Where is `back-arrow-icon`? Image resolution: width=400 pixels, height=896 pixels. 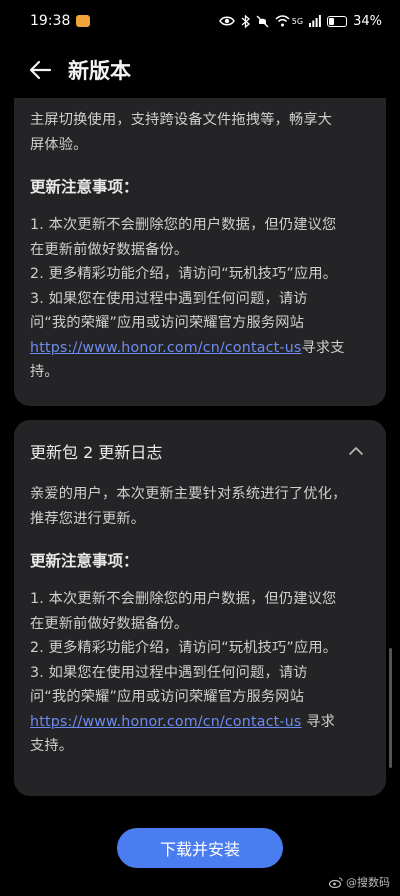
back-arrow-icon is located at coordinates (40, 70).